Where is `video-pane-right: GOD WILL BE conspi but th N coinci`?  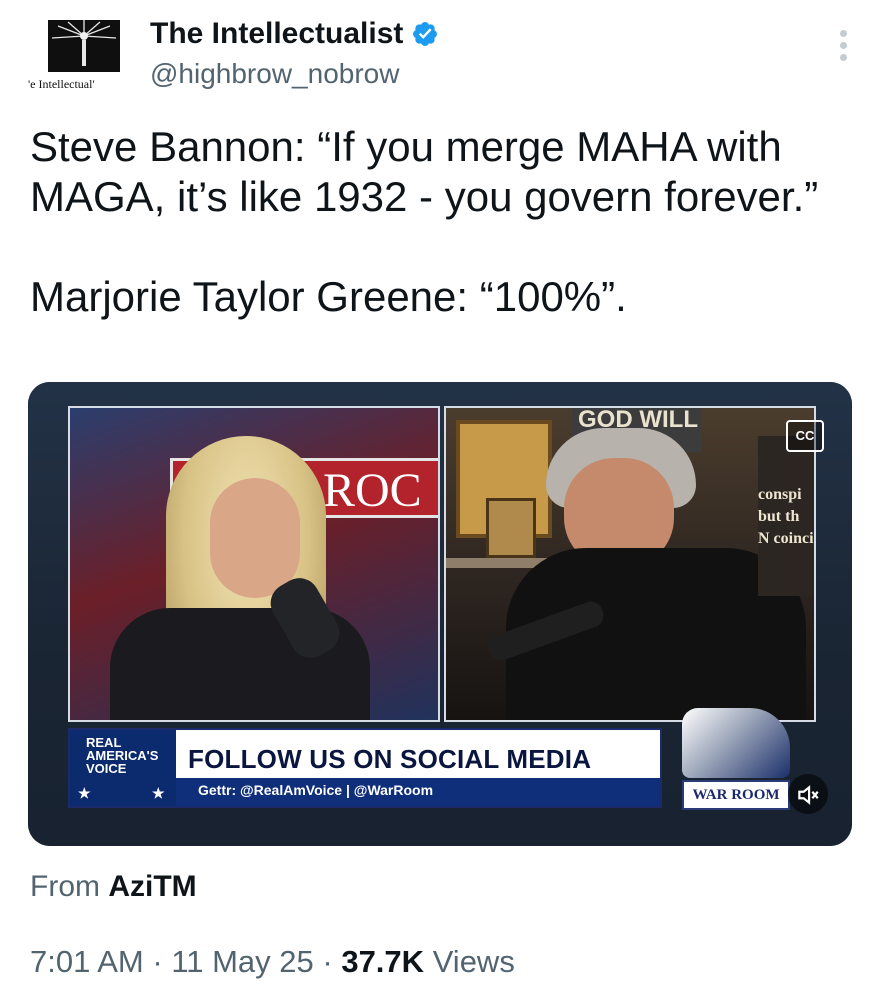 video-pane-right: GOD WILL BE conspi but th N coinci is located at coordinates (630, 564).